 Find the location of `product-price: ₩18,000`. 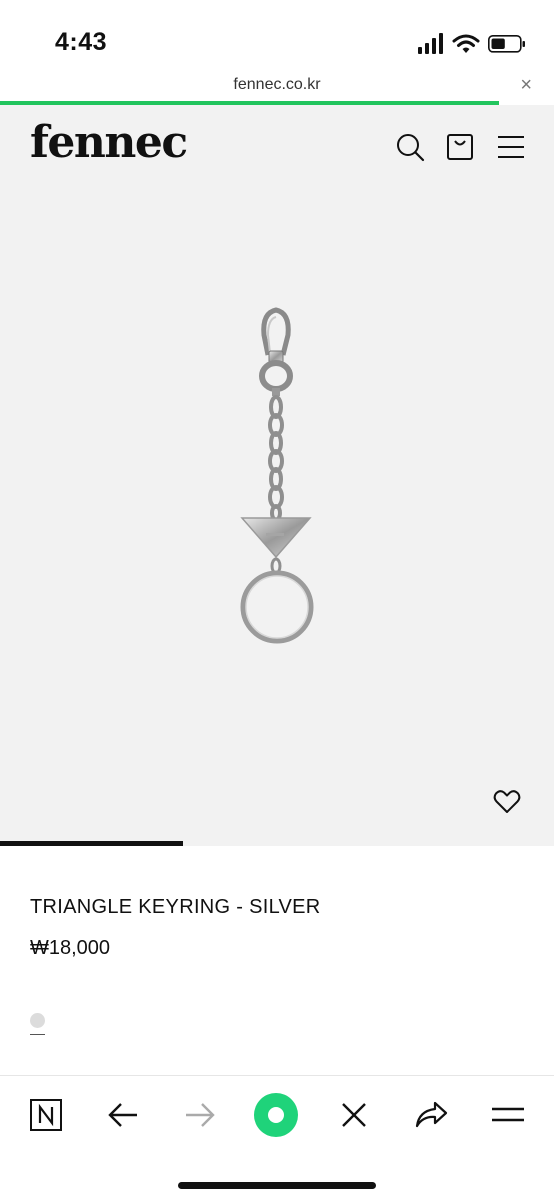

product-price: ₩18,000 is located at coordinates (70, 948).